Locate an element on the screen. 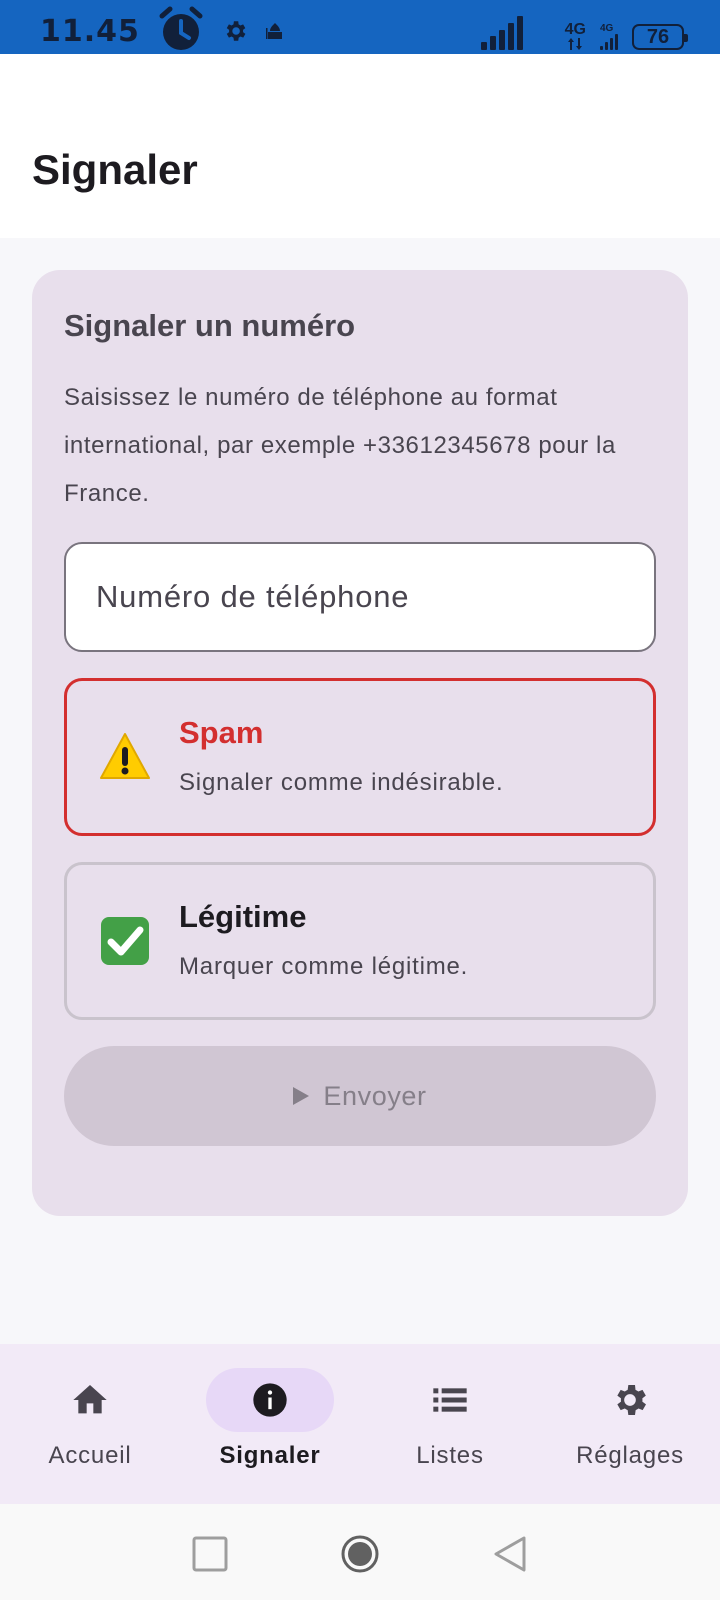  nav-item-report: Signaler is located at coordinates (270, 1424).